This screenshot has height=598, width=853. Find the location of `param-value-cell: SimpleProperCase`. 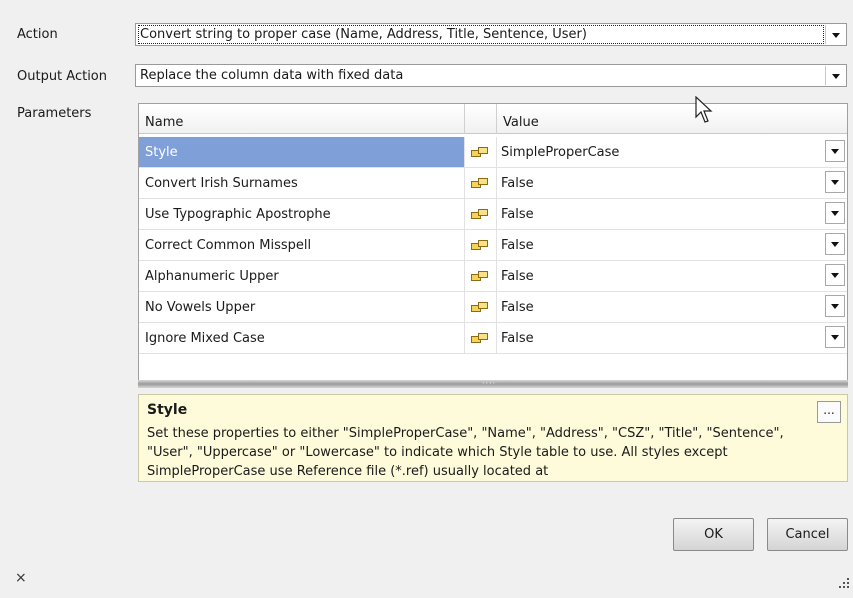

param-value-cell: SimpleProperCase is located at coordinates (672, 152).